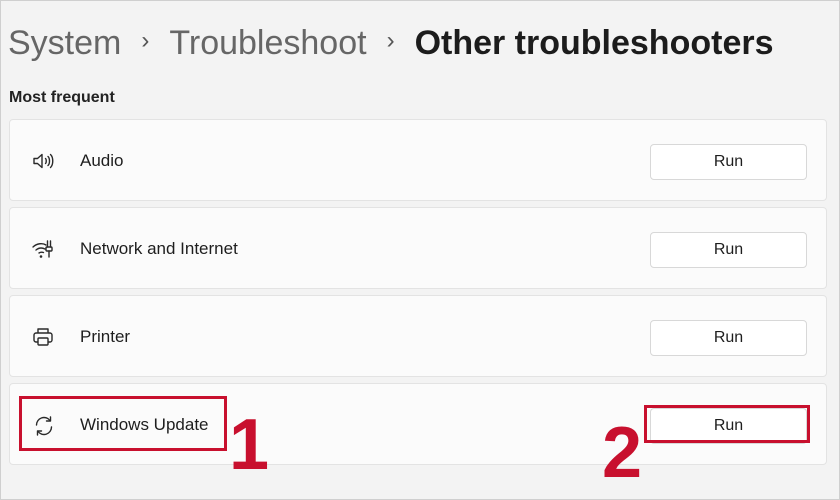 This screenshot has height=500, width=840. What do you see at coordinates (728, 426) in the screenshot?
I see `run-button-windows-update: Run` at bounding box center [728, 426].